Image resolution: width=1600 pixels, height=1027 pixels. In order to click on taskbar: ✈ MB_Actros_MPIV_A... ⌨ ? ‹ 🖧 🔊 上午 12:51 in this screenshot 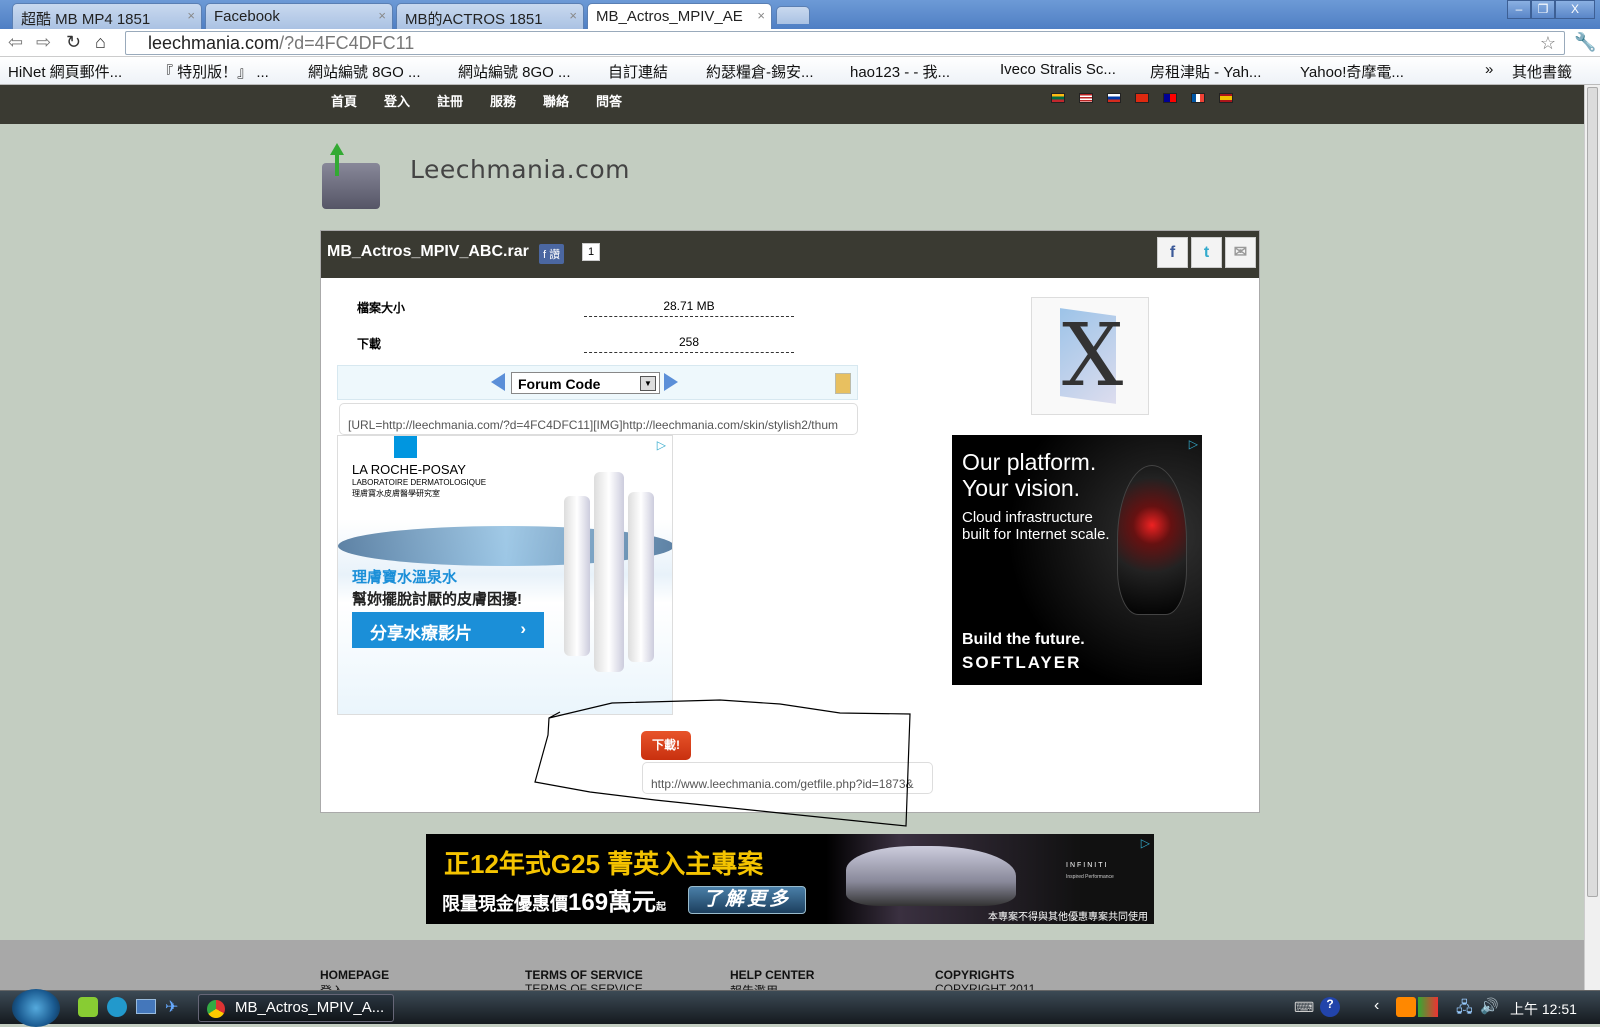, I will do `click(800, 1008)`.